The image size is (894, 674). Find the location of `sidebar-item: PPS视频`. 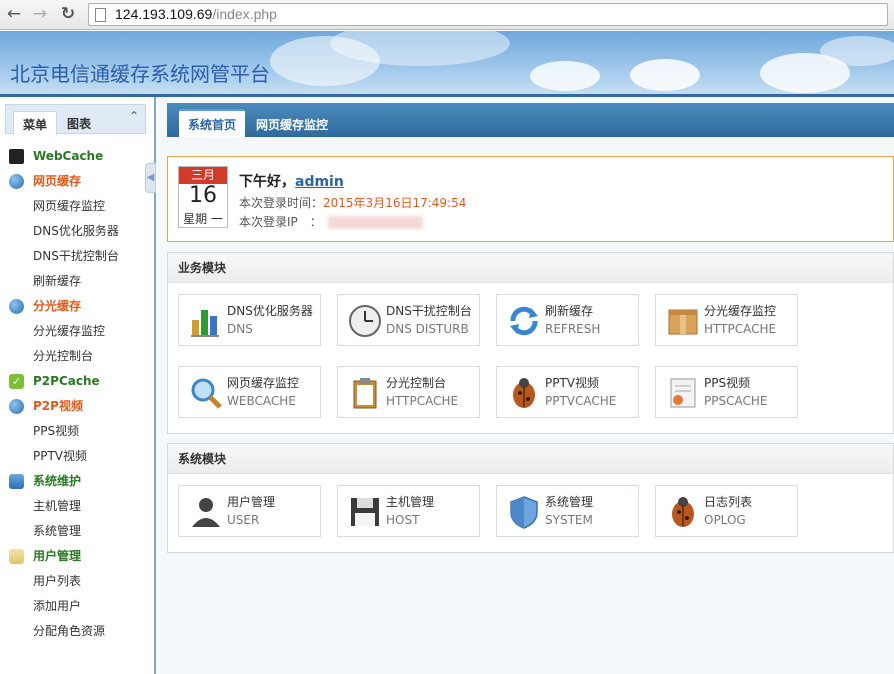

sidebar-item: PPS视频 is located at coordinates (77, 431).